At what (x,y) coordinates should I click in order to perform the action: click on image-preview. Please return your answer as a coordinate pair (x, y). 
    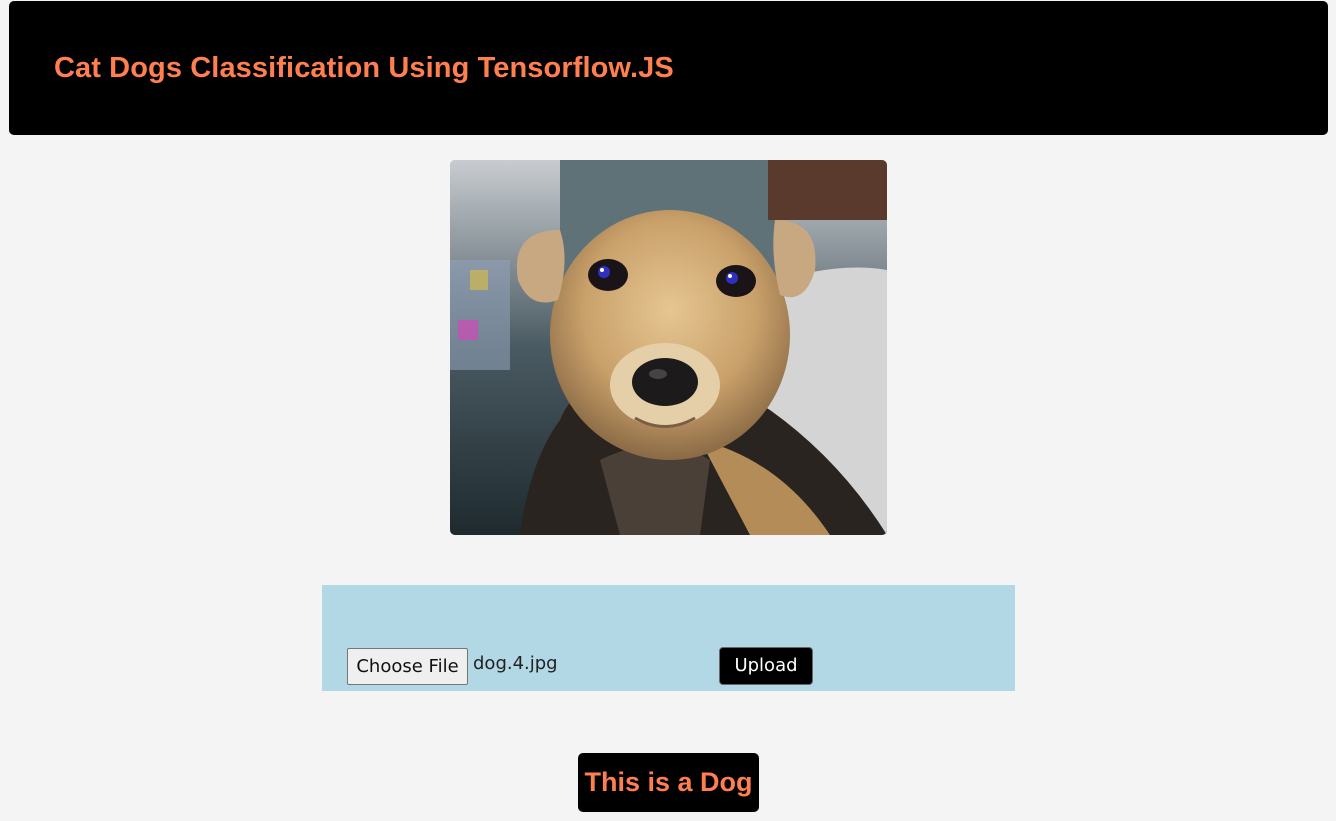
    Looking at the image, I should click on (668, 347).